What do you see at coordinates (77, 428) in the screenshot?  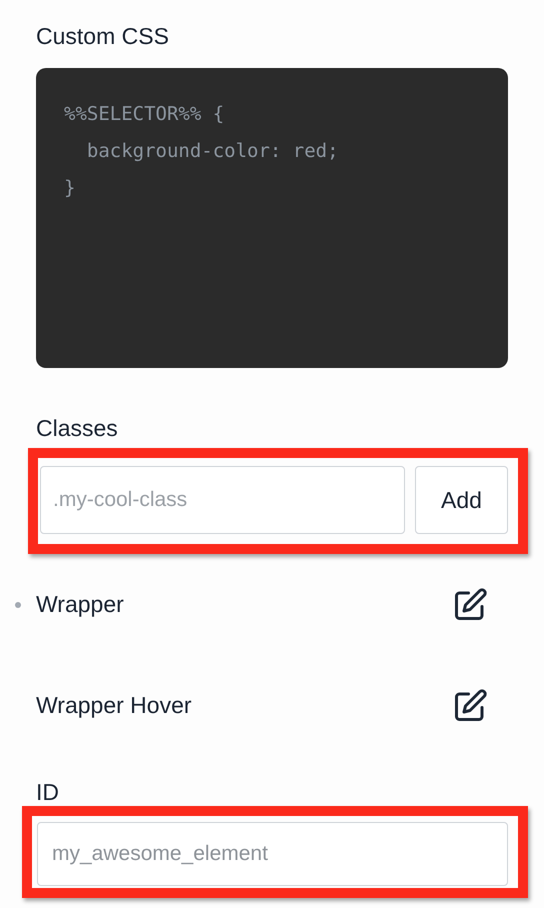 I see `section-label: Classes` at bounding box center [77, 428].